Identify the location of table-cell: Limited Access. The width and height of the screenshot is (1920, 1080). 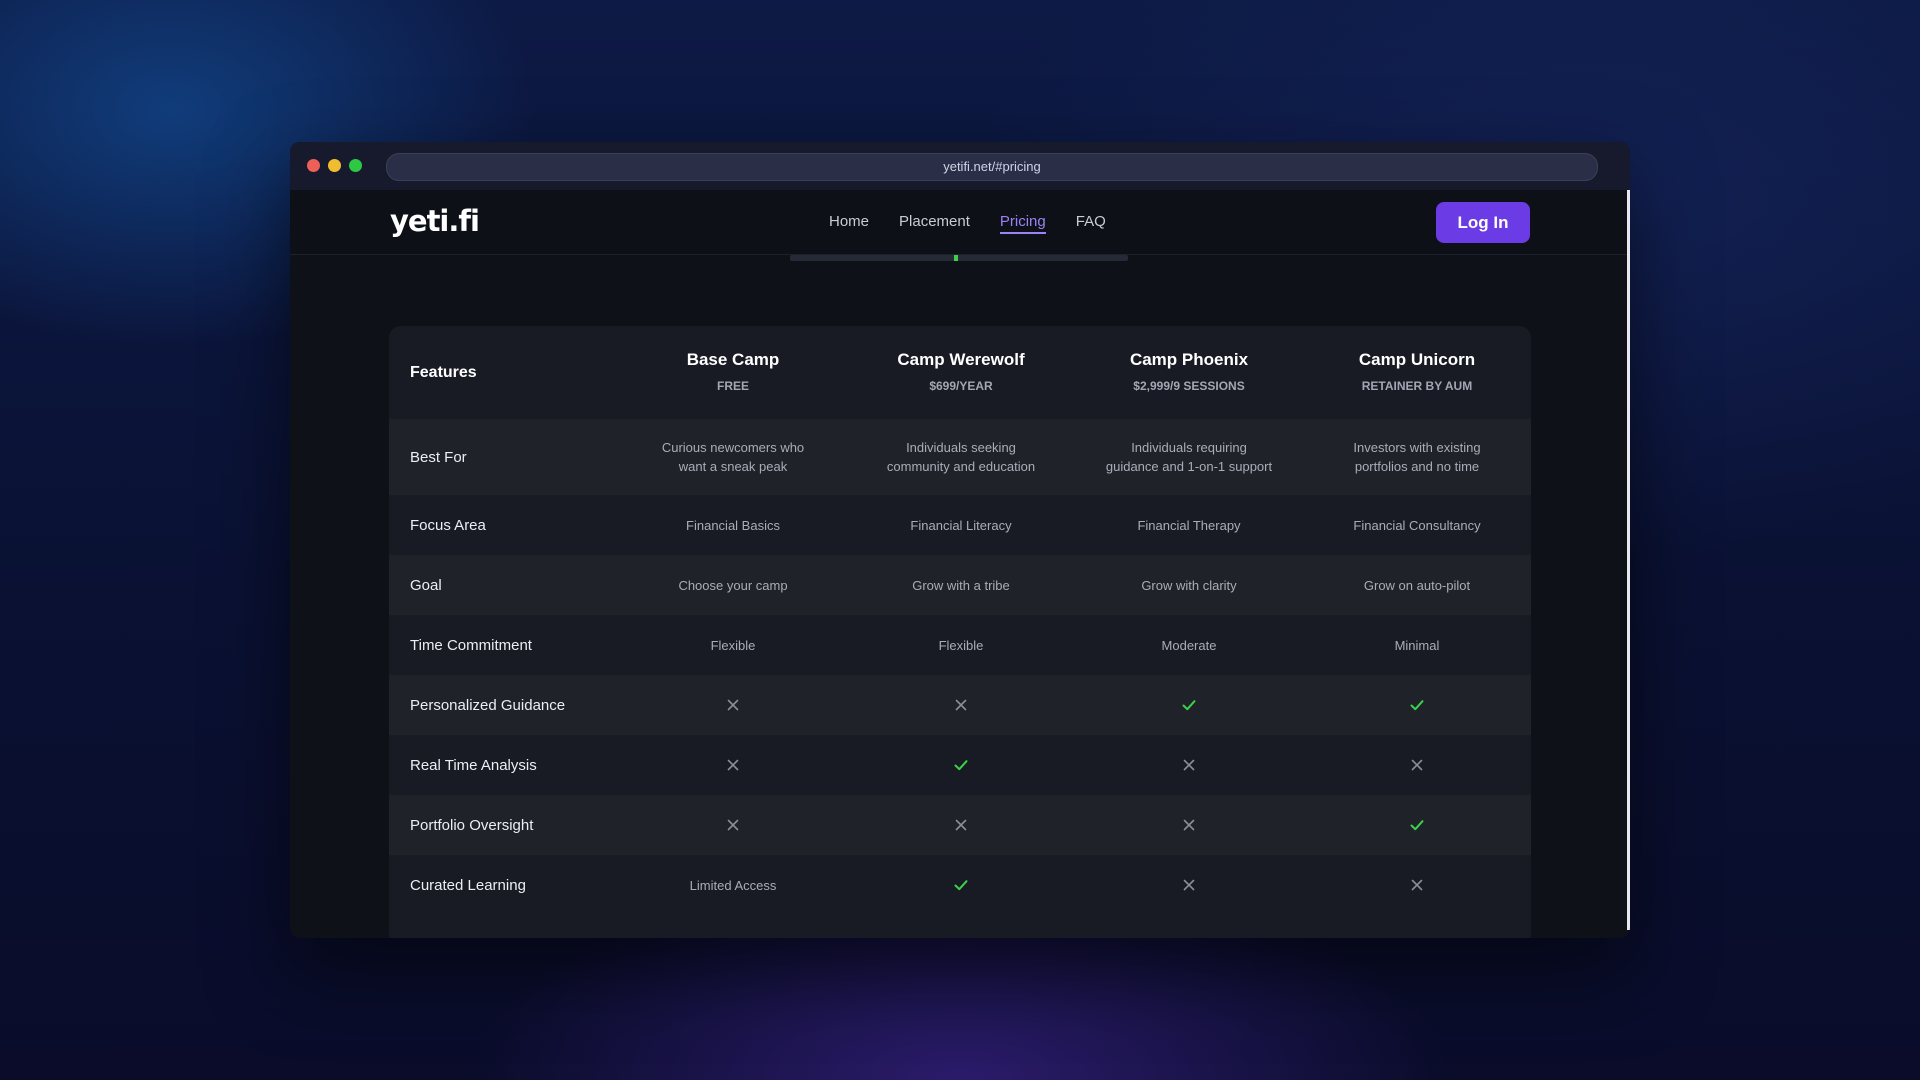
(733, 885).